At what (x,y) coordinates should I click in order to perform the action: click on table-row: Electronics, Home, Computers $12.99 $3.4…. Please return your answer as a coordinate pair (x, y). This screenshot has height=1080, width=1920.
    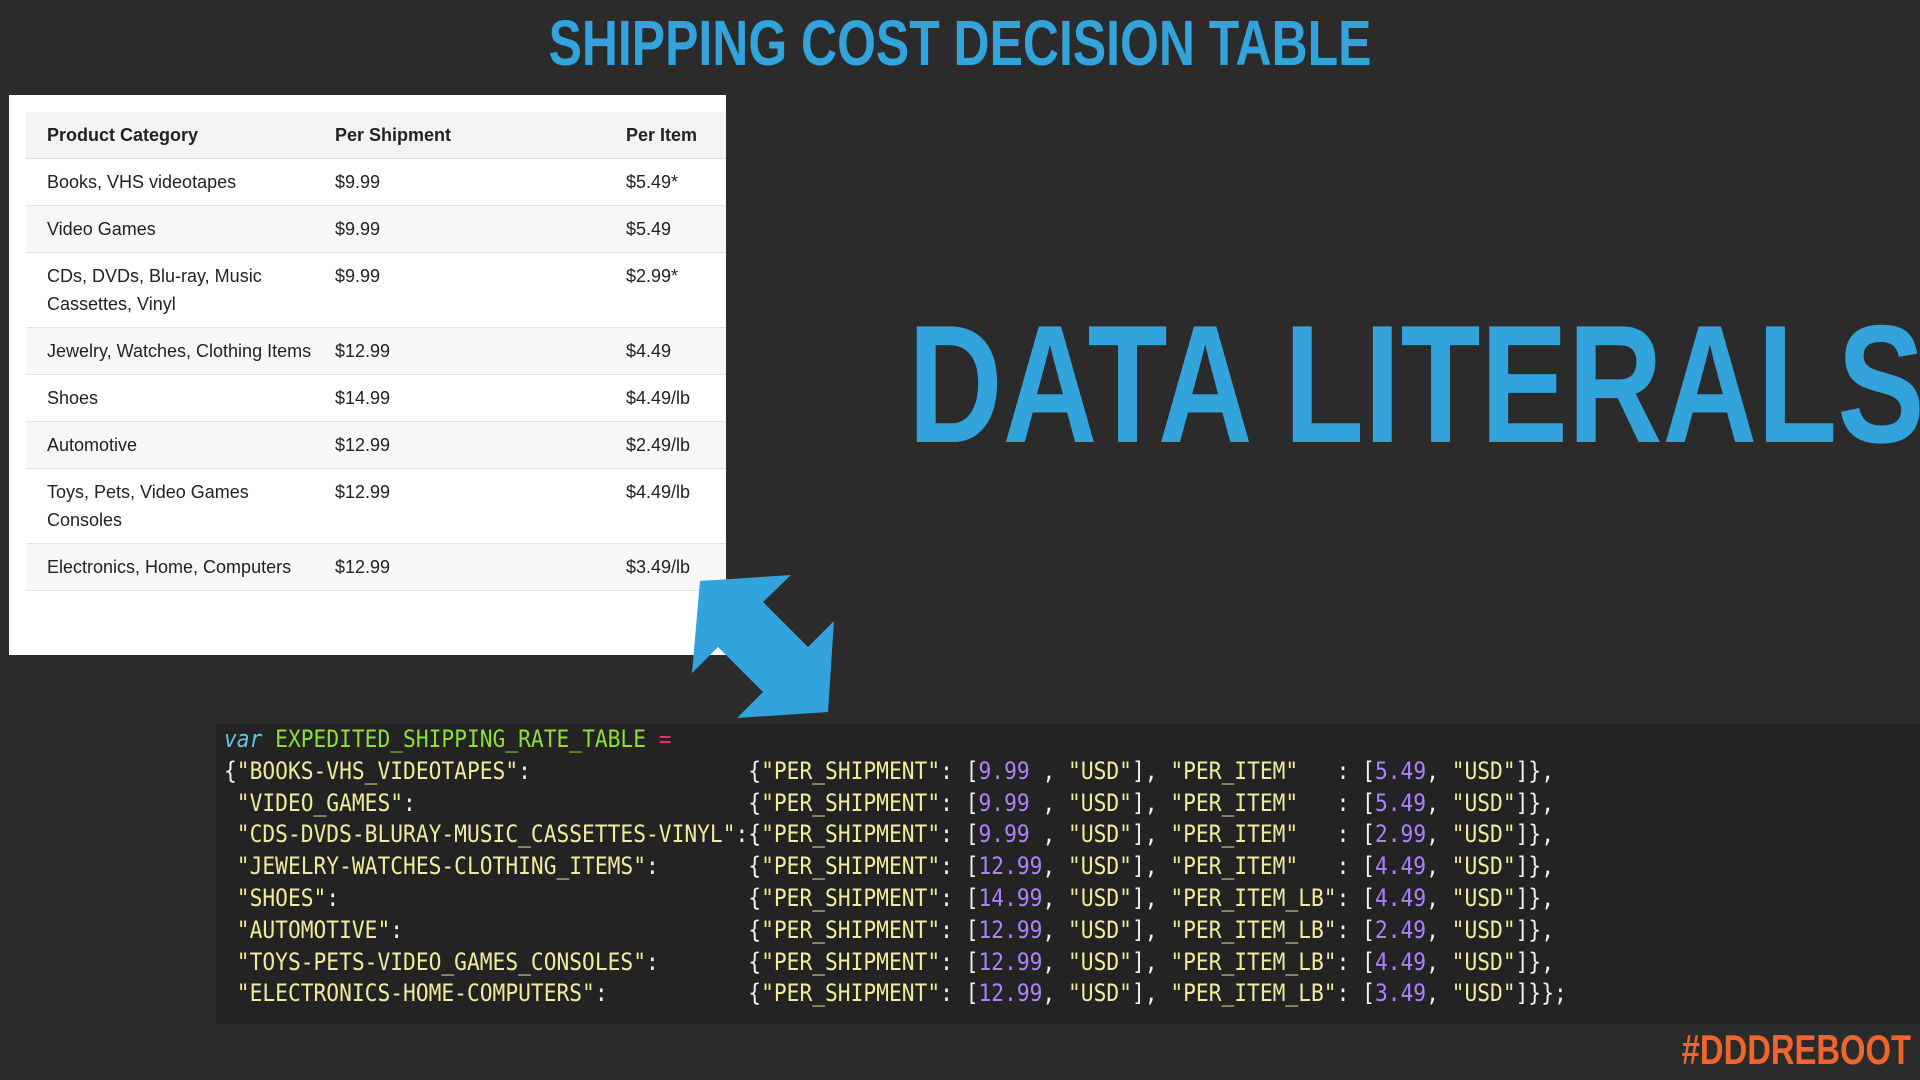
    Looking at the image, I should click on (376, 567).